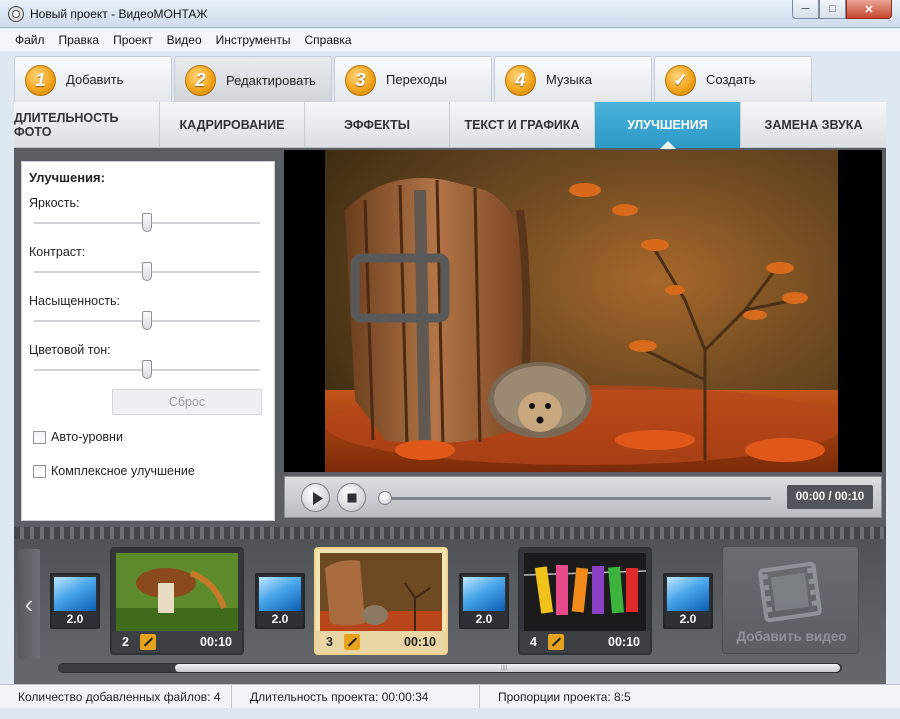  I want to click on window-title: Новый проект - ВидеоМОНТАЖ, so click(119, 14).